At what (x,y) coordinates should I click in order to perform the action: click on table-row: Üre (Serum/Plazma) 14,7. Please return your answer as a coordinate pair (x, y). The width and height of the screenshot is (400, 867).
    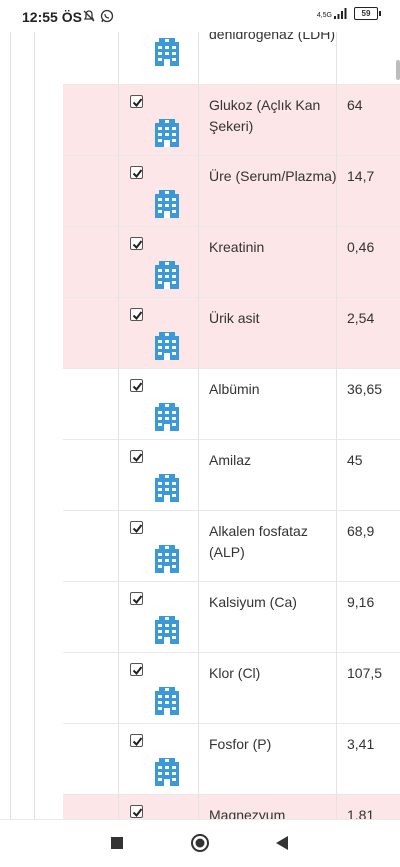
    Looking at the image, I should click on (231, 191).